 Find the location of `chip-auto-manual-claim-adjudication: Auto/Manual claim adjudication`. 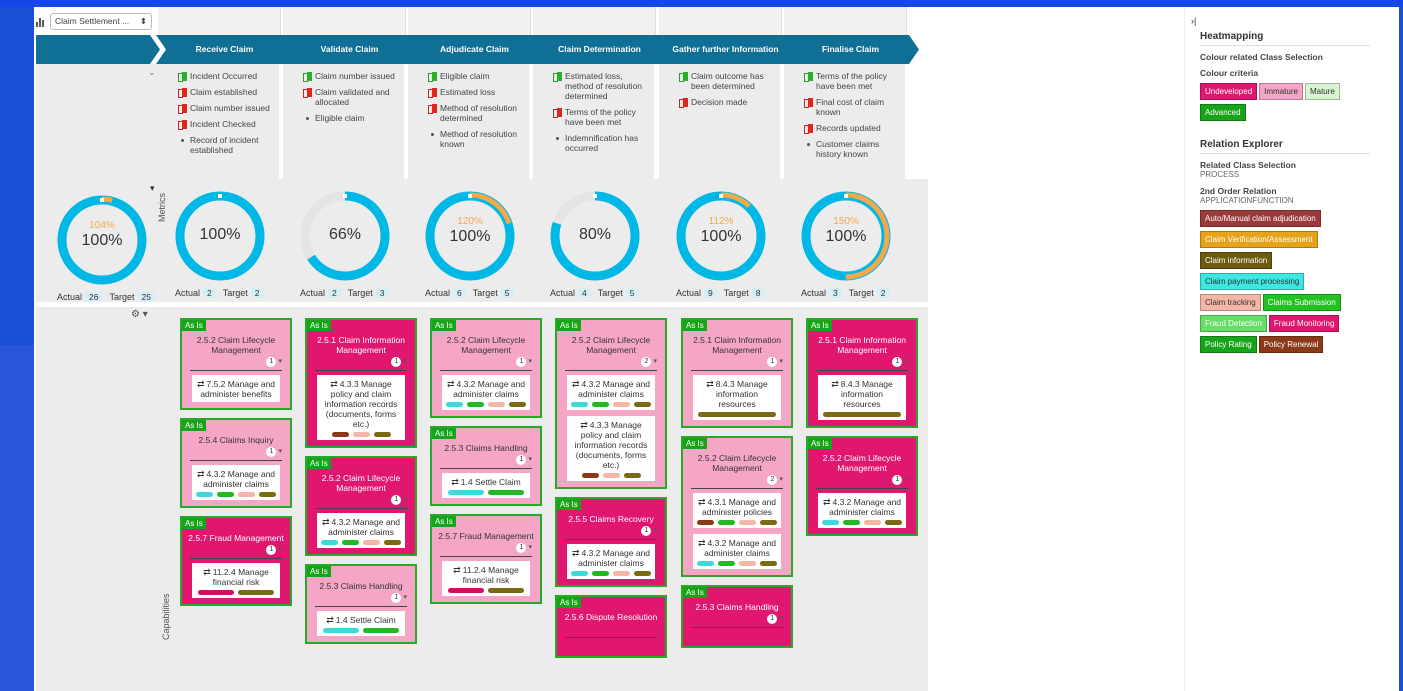

chip-auto-manual-claim-adjudication: Auto/Manual claim adjudication is located at coordinates (1260, 218).